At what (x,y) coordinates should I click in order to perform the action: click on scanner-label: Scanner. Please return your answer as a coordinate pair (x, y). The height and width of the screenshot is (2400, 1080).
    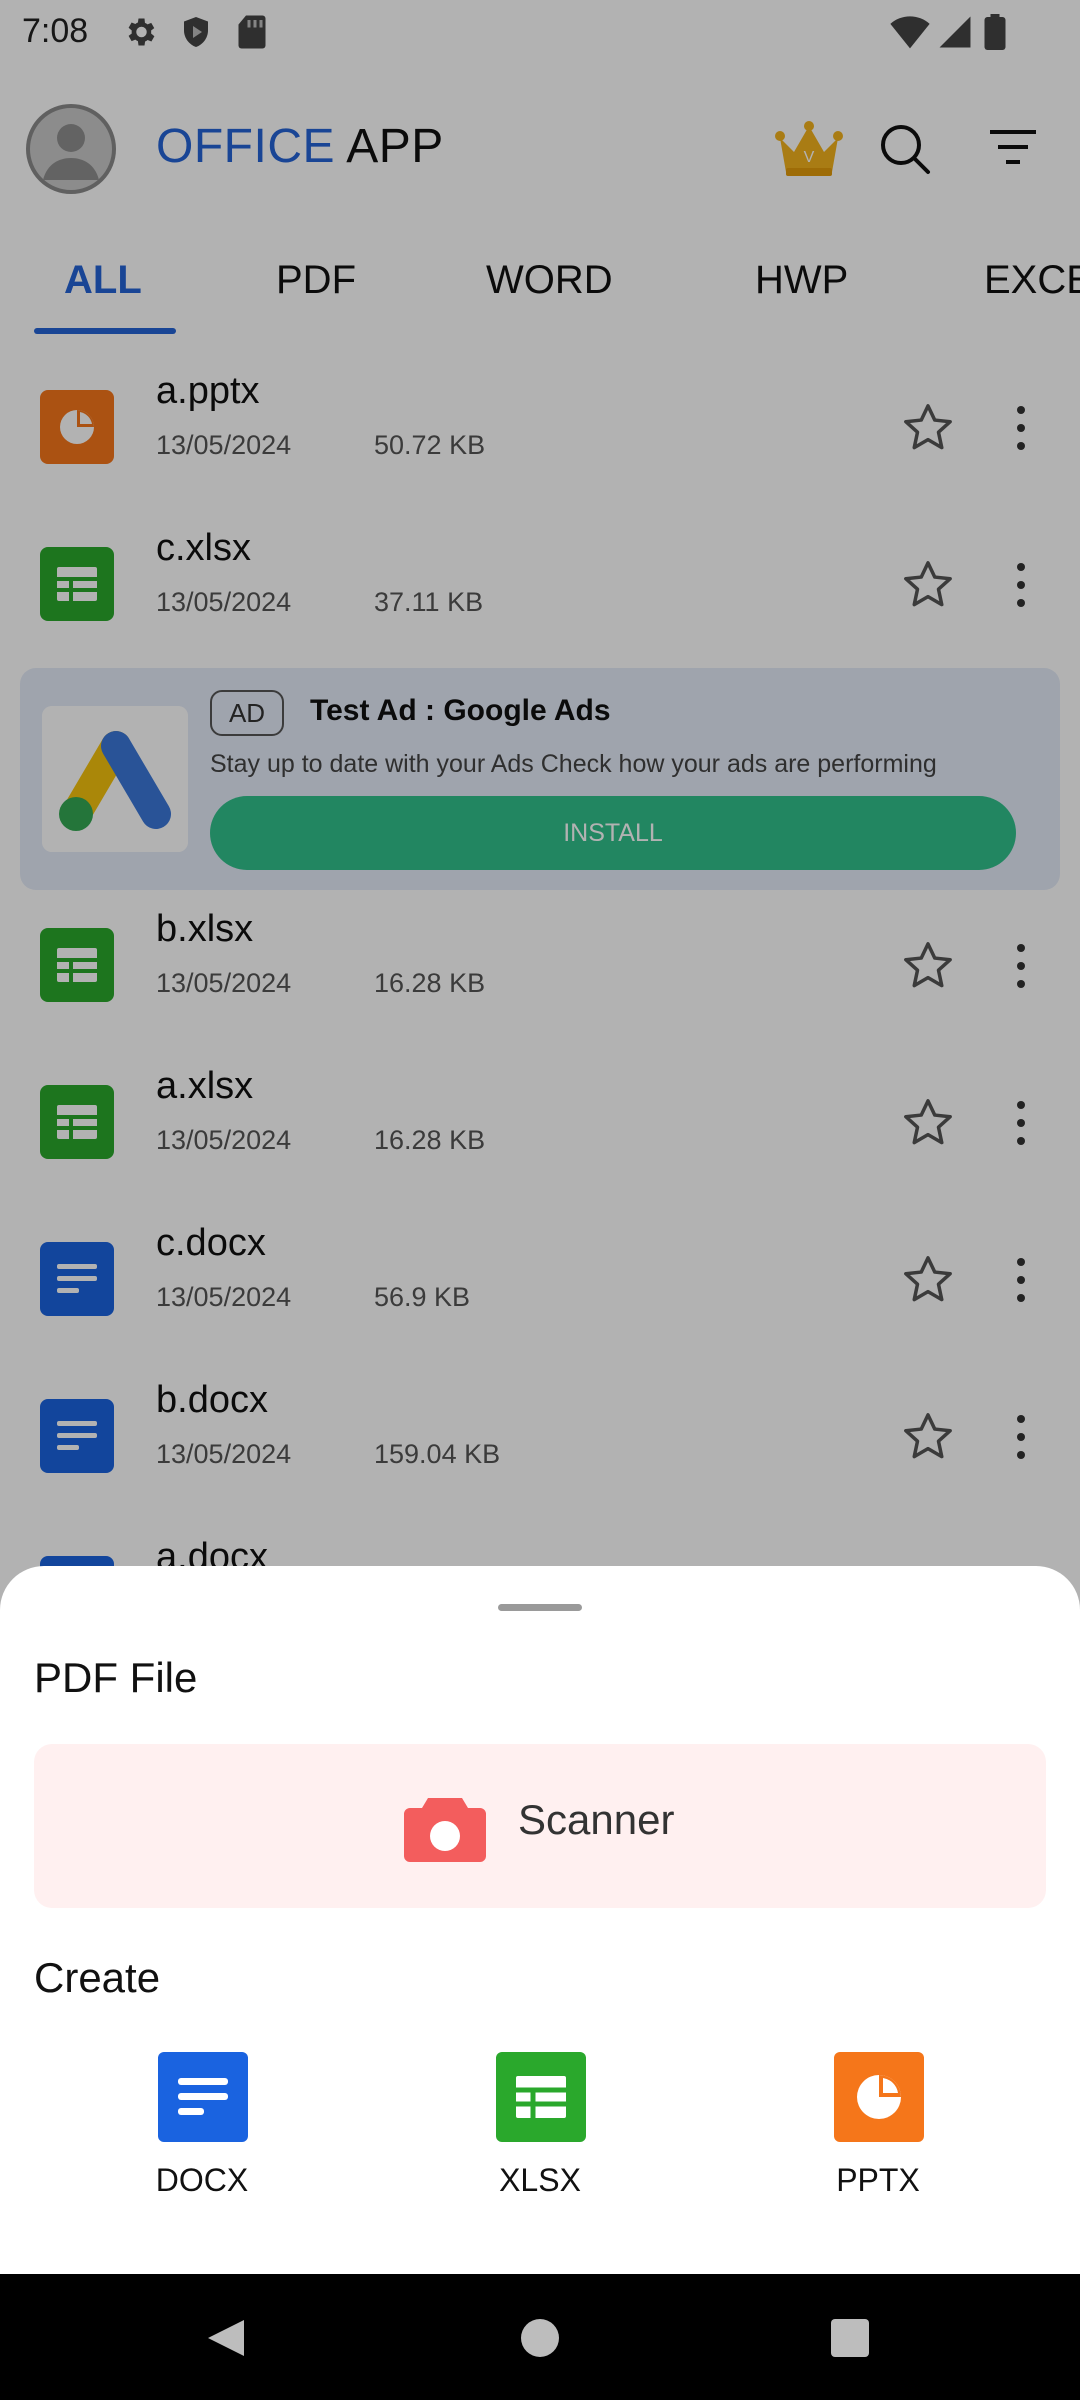
    Looking at the image, I should click on (596, 1819).